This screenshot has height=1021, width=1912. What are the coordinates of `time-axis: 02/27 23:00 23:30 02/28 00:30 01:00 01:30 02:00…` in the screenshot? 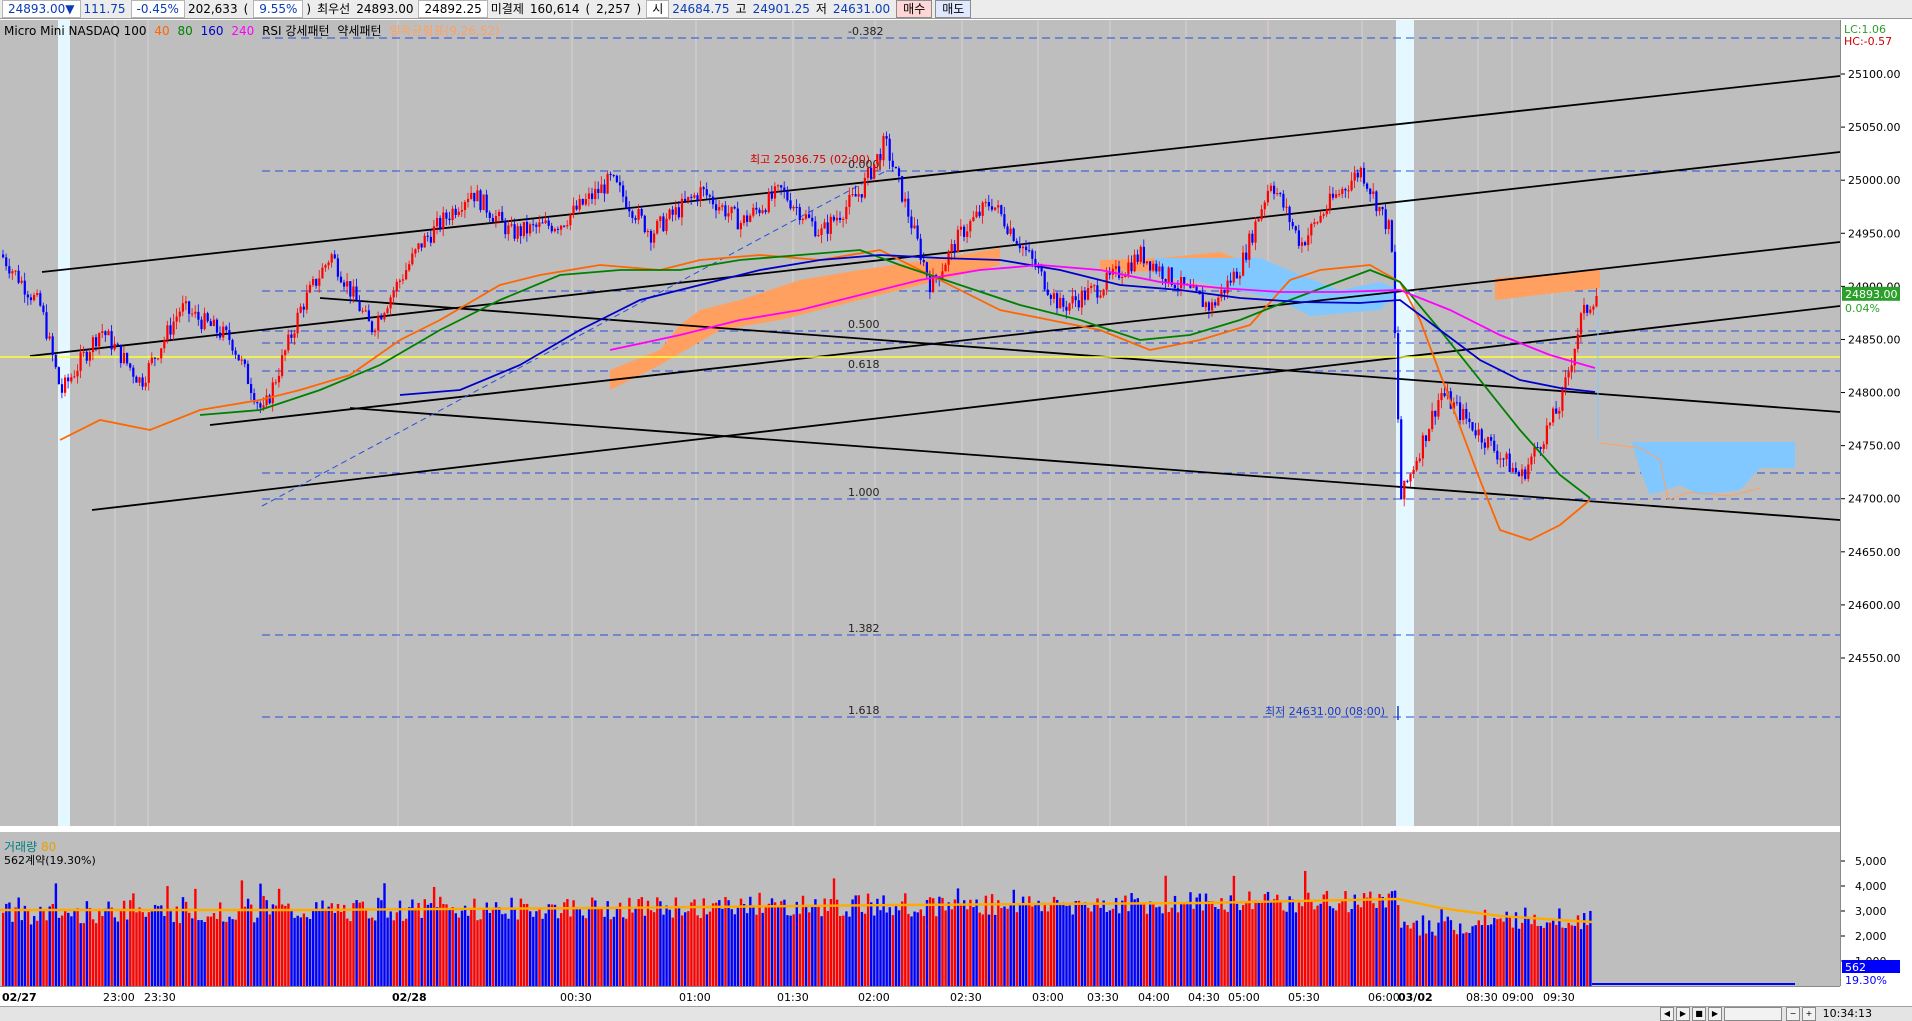 It's located at (920, 996).